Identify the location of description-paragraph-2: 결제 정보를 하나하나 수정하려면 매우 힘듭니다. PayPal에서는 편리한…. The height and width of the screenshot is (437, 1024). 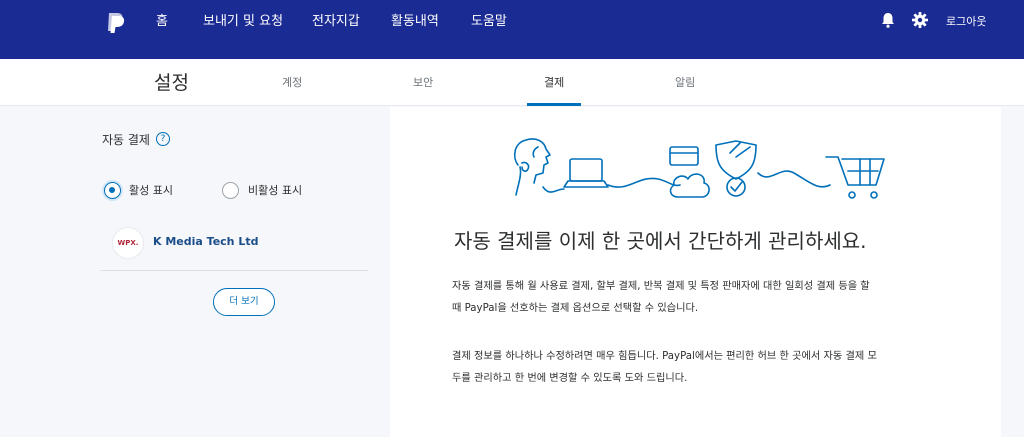
(699, 368).